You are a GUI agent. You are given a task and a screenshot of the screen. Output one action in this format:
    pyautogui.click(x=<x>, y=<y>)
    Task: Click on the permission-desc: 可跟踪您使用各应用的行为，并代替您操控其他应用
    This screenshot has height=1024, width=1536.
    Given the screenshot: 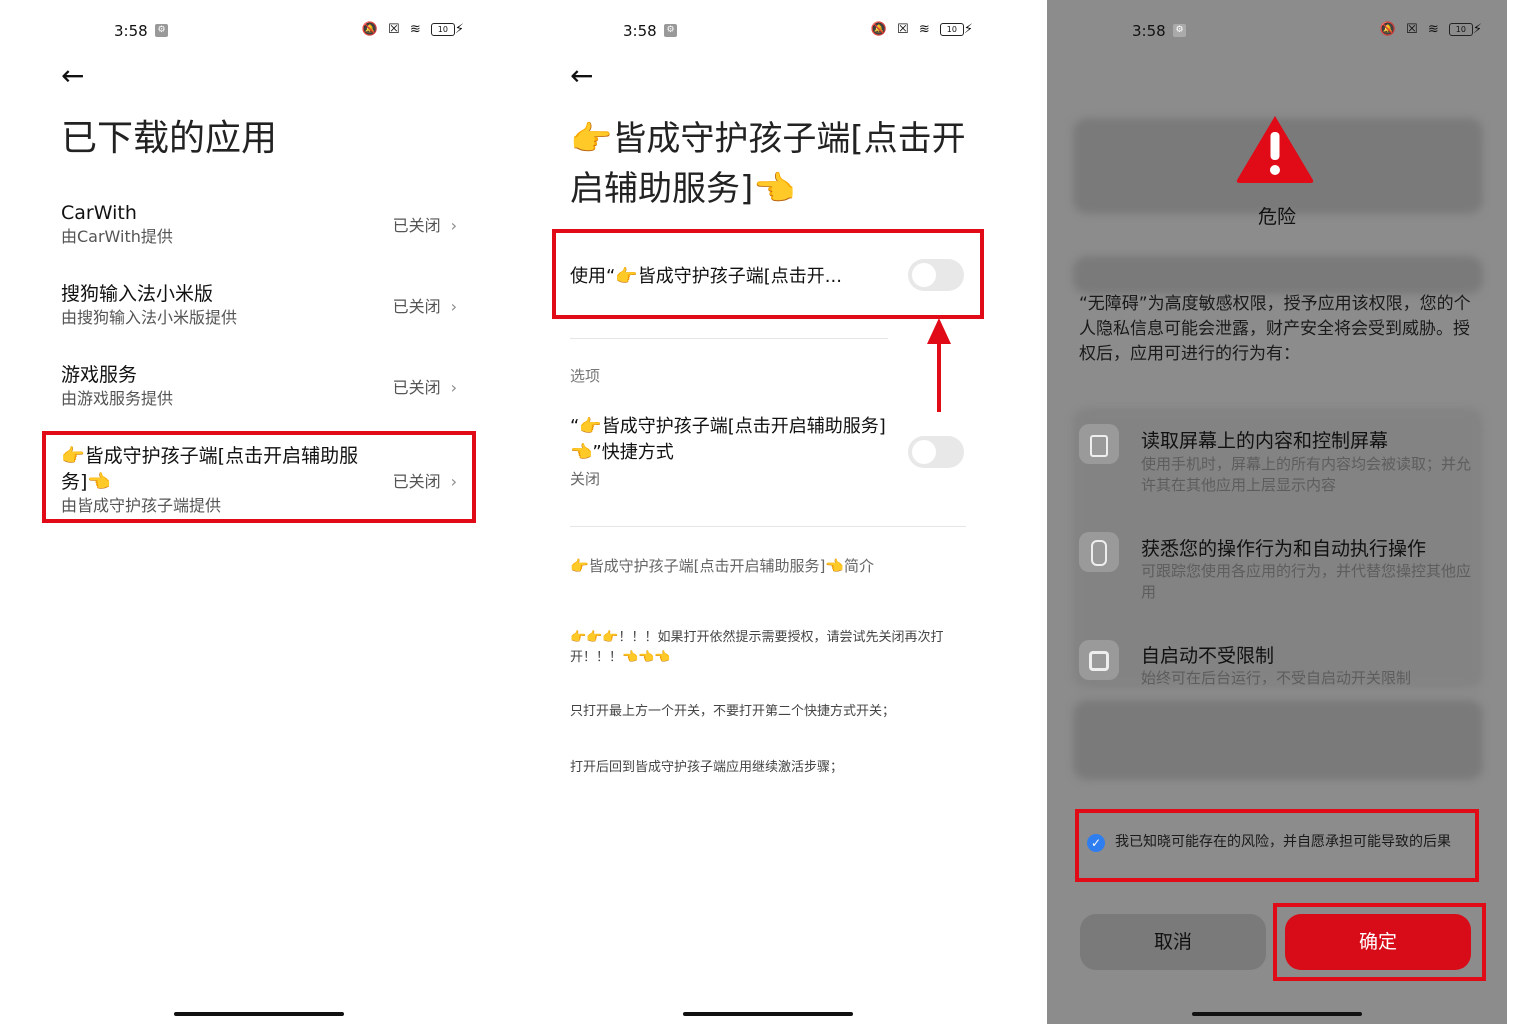 What is the action you would take?
    pyautogui.click(x=1306, y=581)
    